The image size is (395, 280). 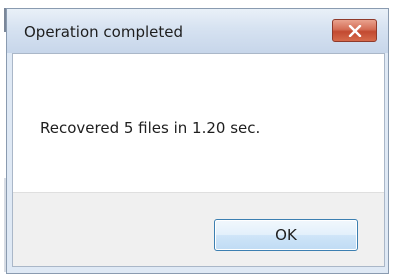 I want to click on message-text: Recovered 5 files in 1.20 sec., so click(x=150, y=128).